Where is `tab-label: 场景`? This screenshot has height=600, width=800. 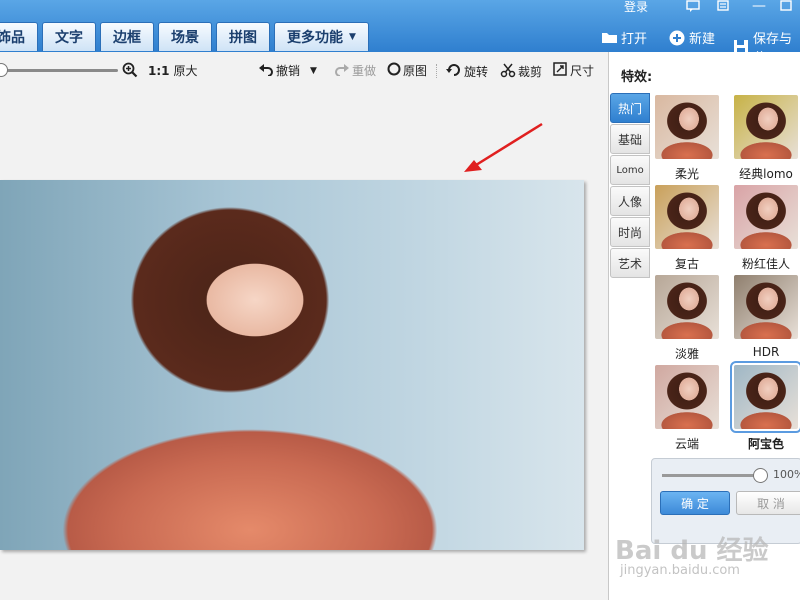 tab-label: 场景 is located at coordinates (185, 38).